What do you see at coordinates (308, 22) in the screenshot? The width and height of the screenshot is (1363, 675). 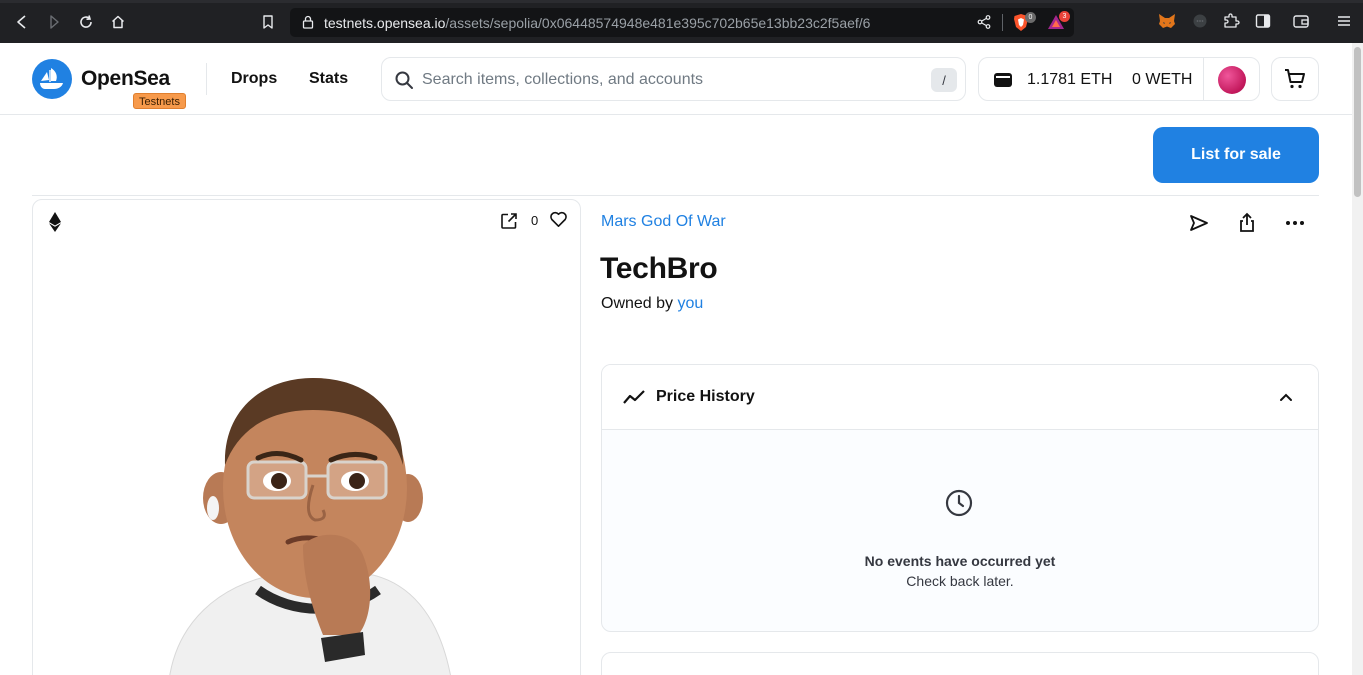 I see `lock-icon` at bounding box center [308, 22].